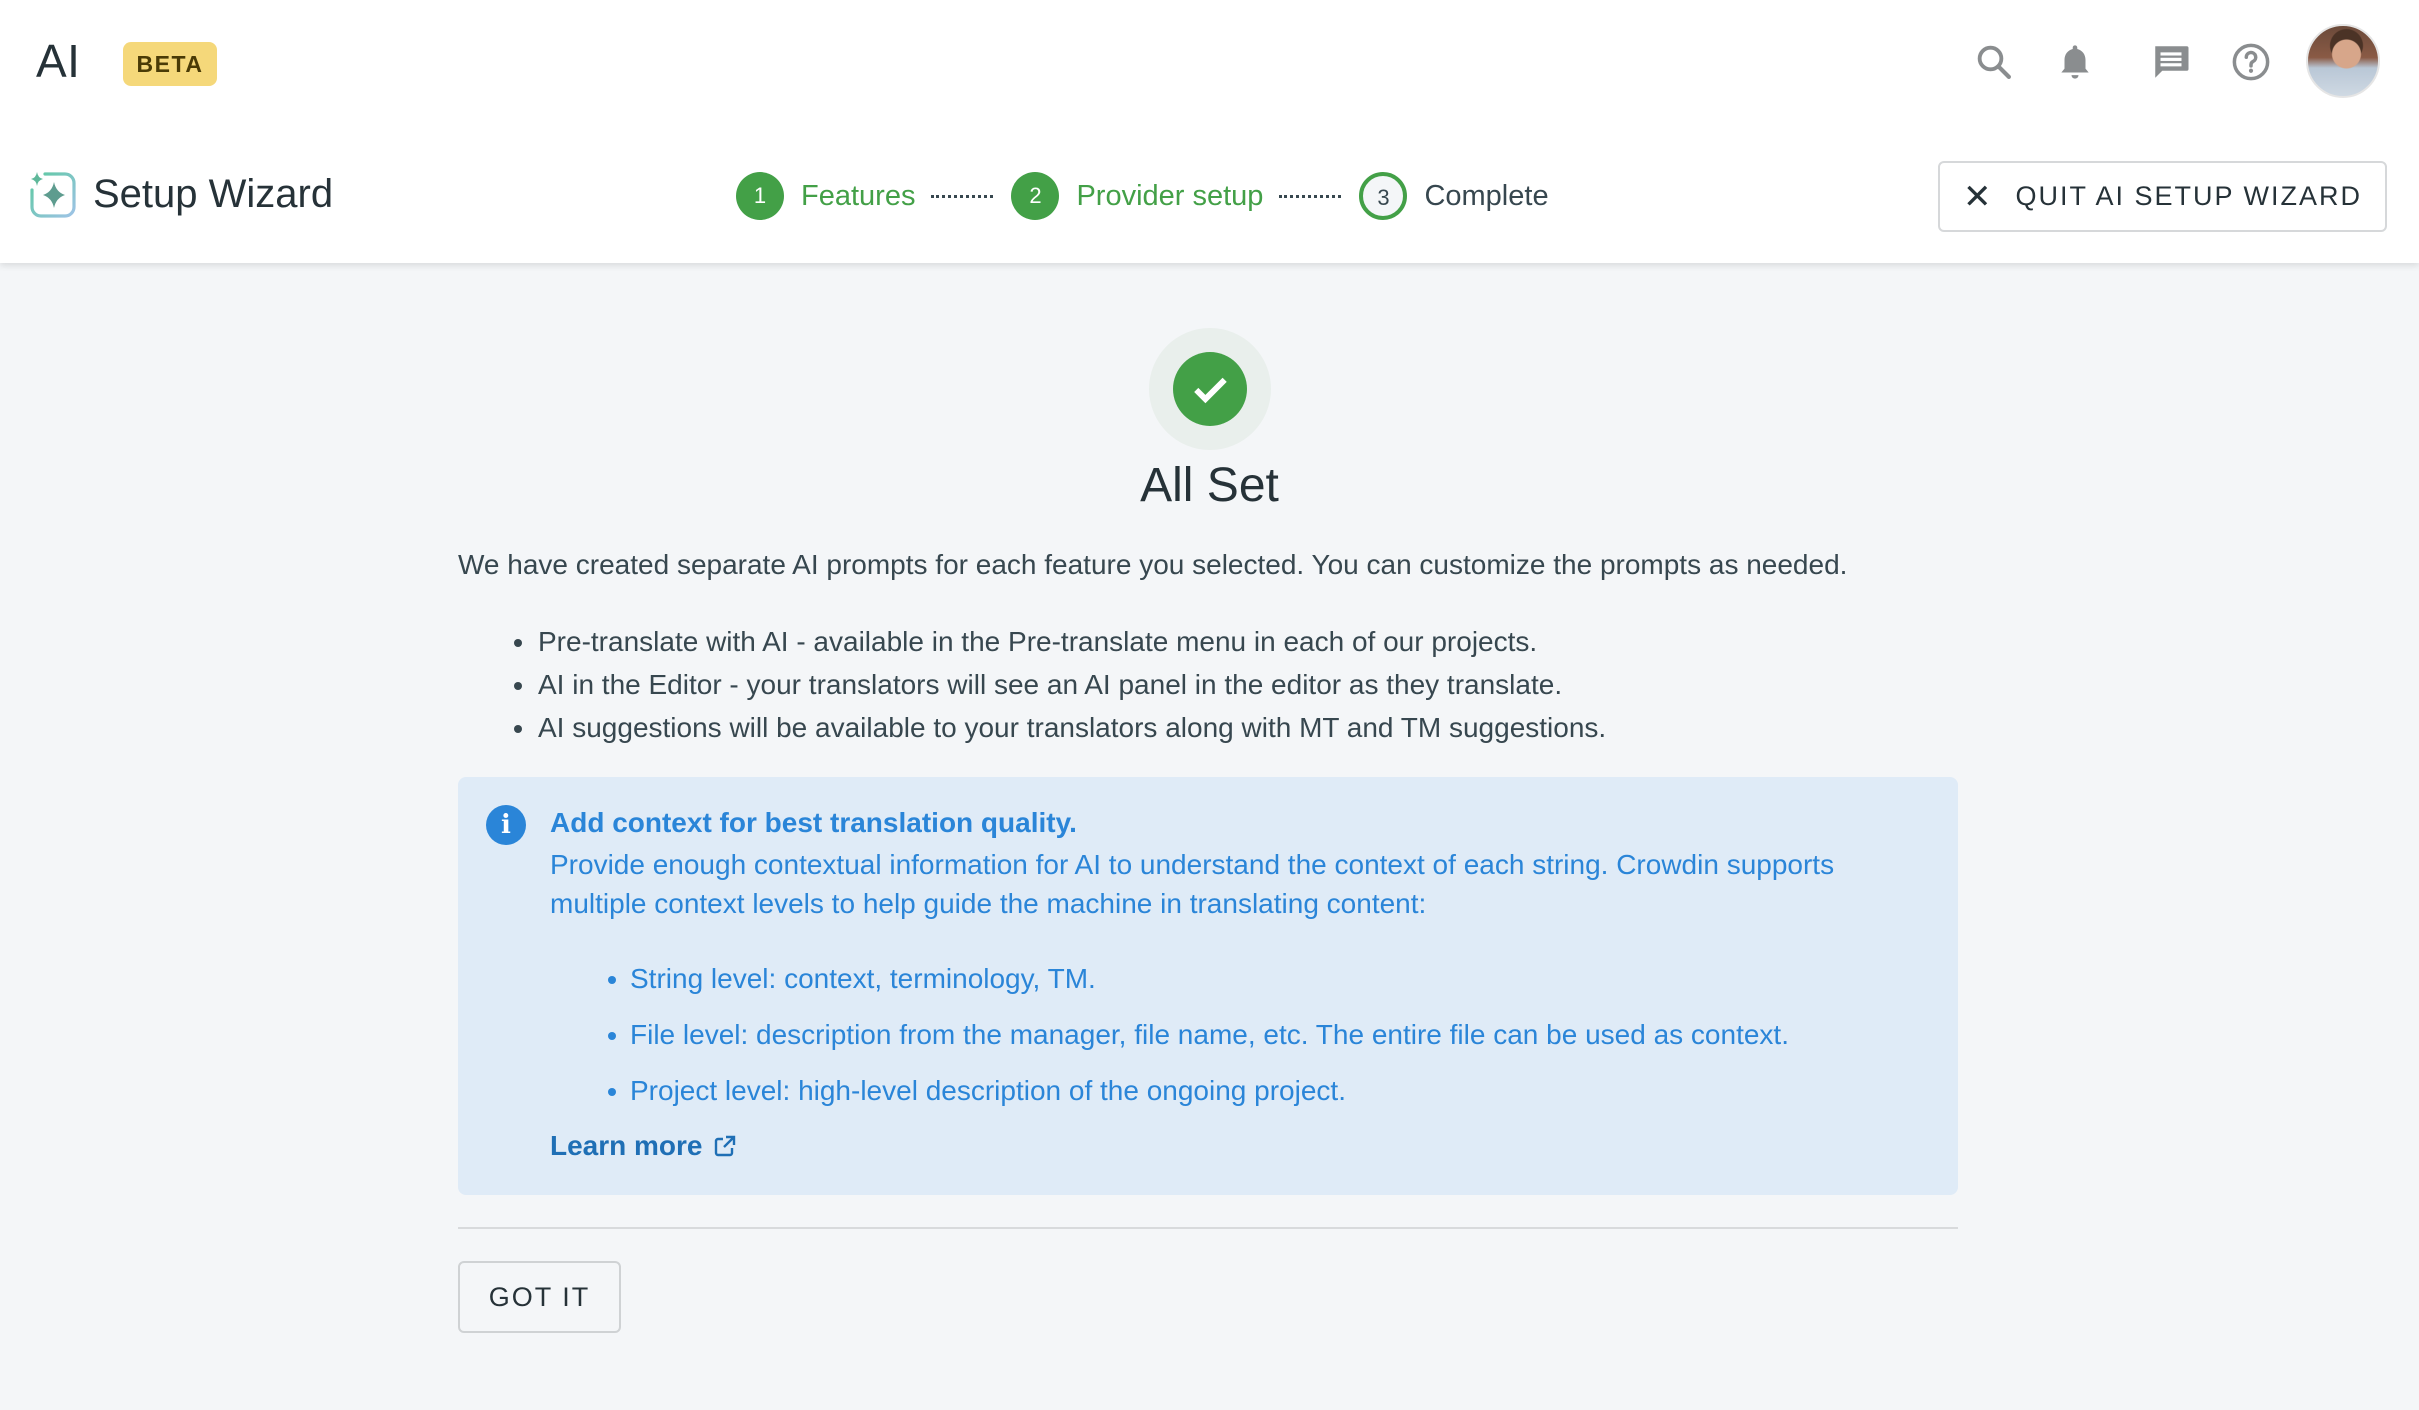  What do you see at coordinates (1208, 1228) in the screenshot?
I see `divider` at bounding box center [1208, 1228].